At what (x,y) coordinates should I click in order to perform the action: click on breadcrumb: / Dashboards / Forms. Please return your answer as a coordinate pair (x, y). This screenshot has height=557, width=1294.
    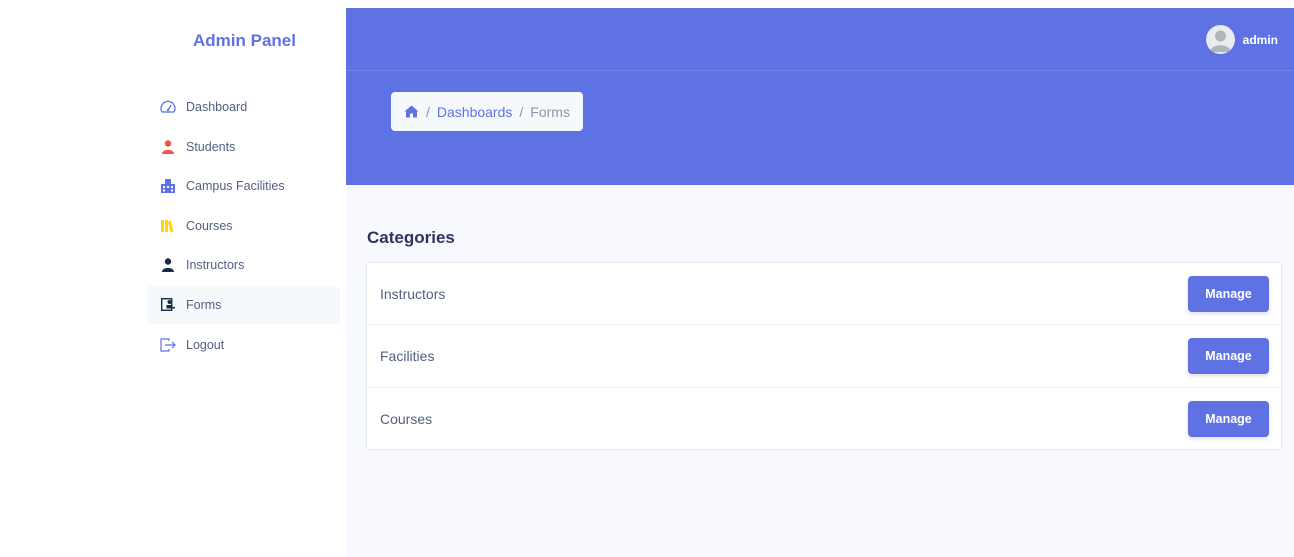
    Looking at the image, I should click on (487, 111).